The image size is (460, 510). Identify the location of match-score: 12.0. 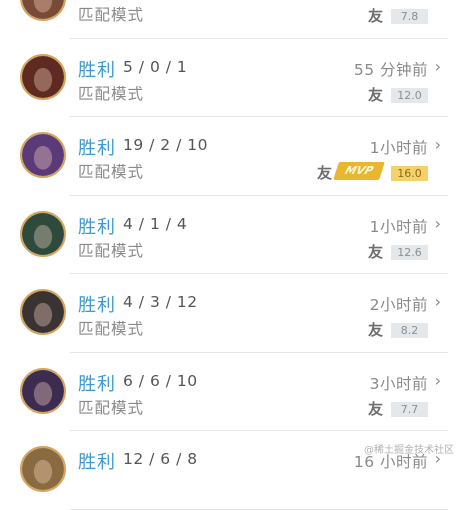
(409, 95).